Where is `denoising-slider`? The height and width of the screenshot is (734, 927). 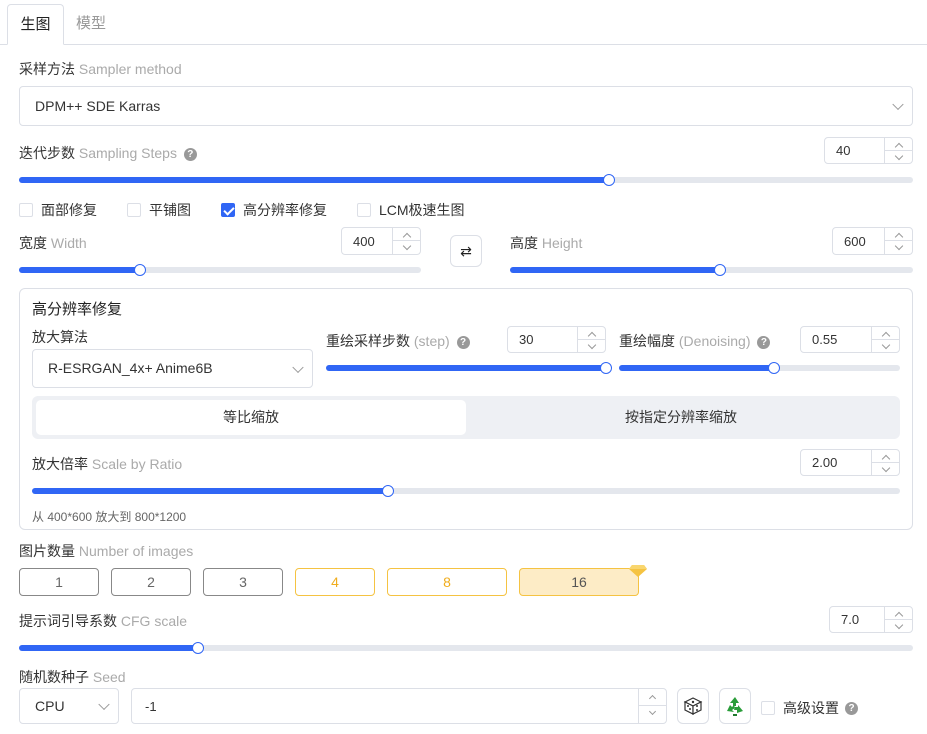 denoising-slider is located at coordinates (759, 368).